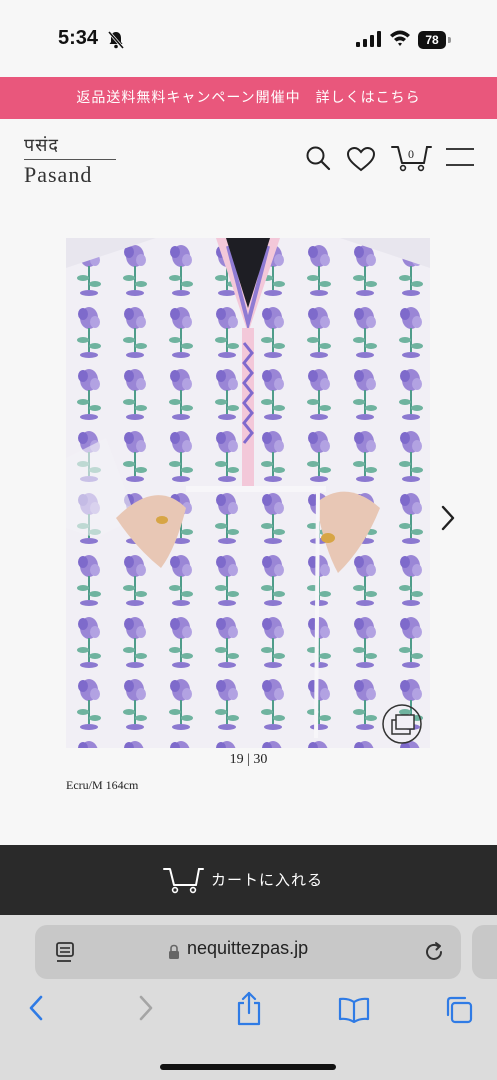  Describe the element at coordinates (248, 1067) in the screenshot. I see `home-indicator` at that location.